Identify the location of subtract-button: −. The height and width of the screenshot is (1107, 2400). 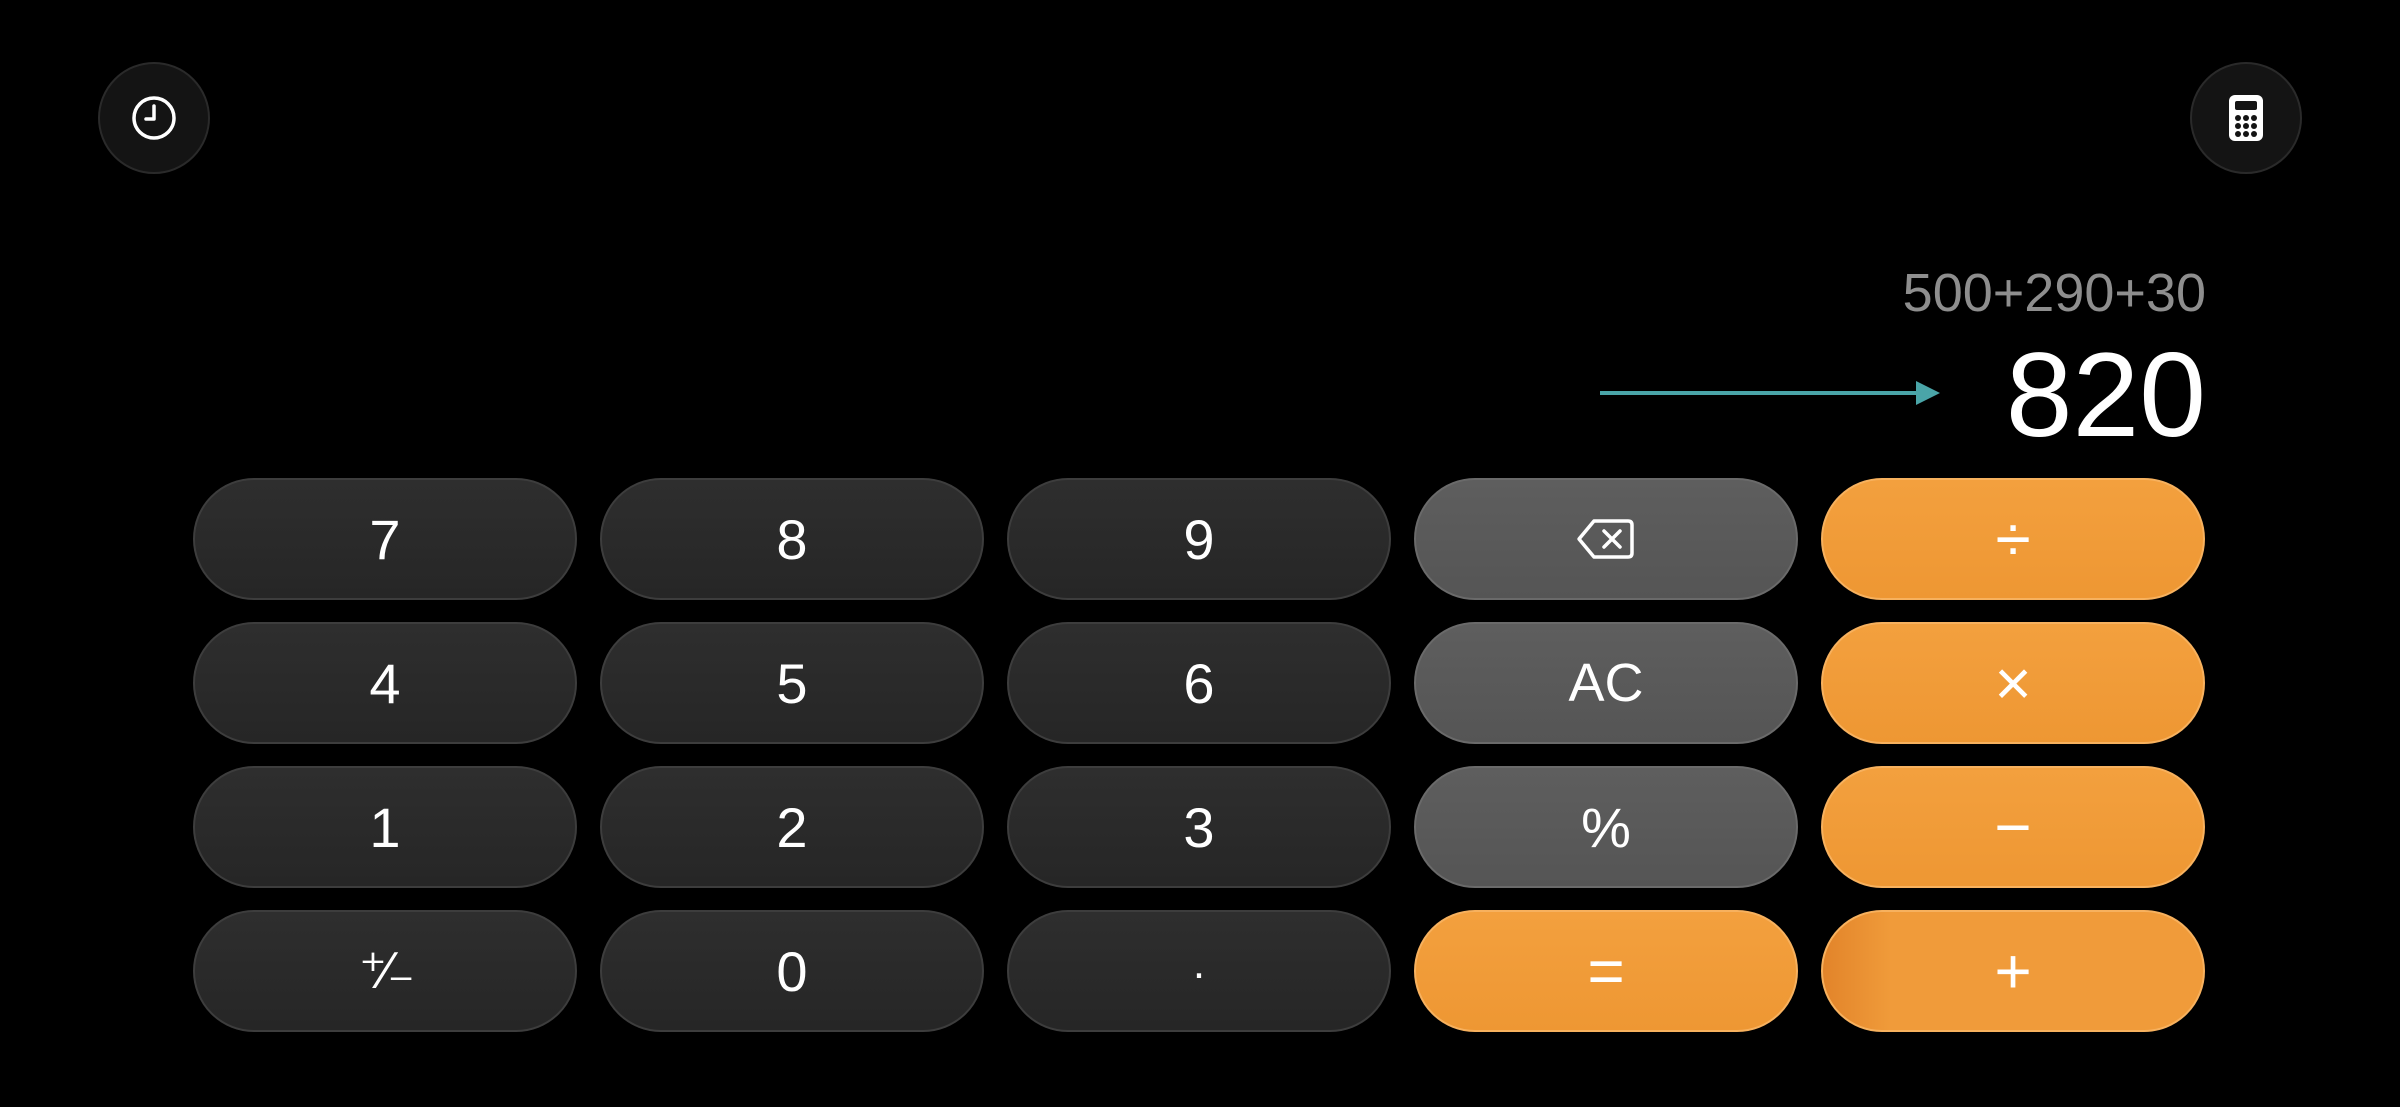
(2013, 827).